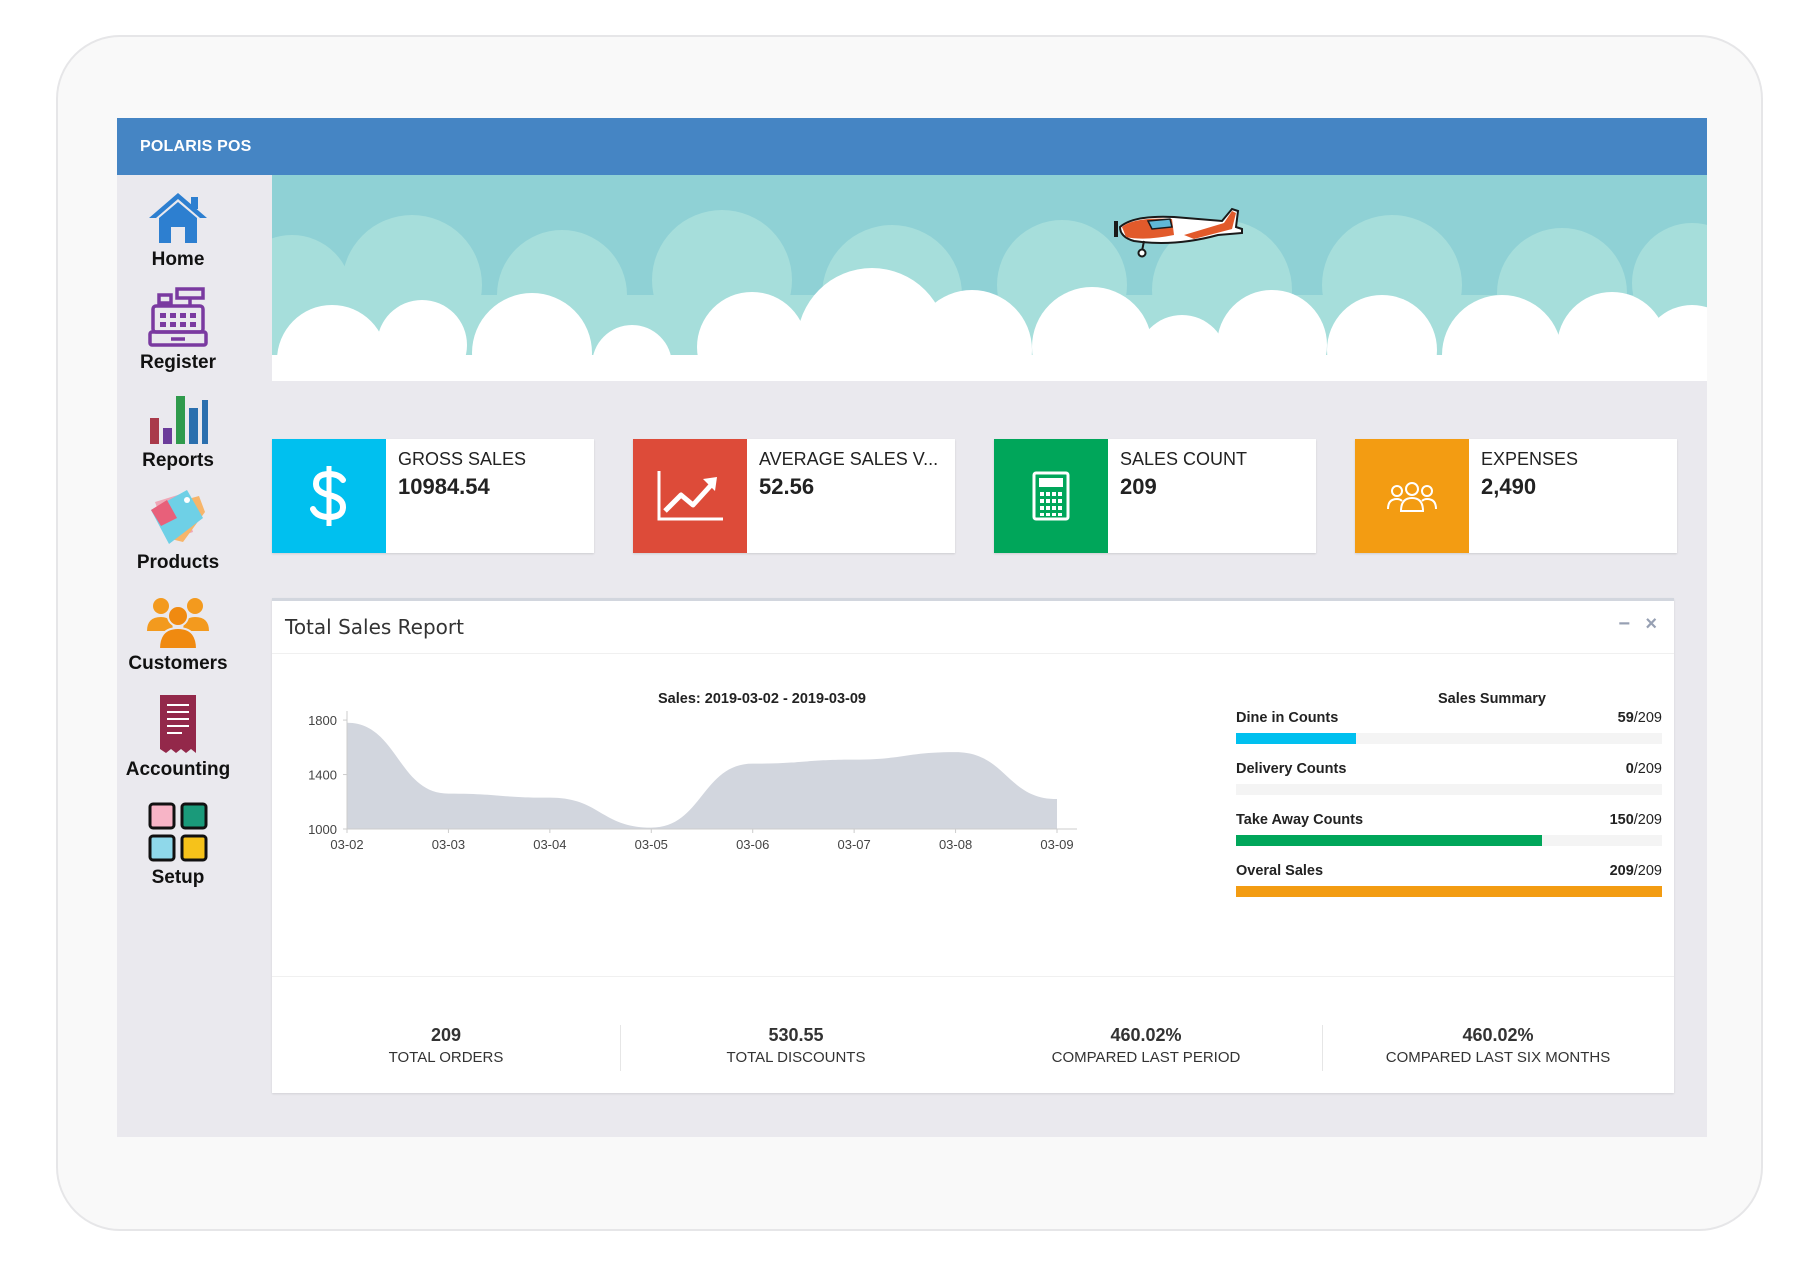  What do you see at coordinates (1509, 486) in the screenshot?
I see `card-value: 2,490` at bounding box center [1509, 486].